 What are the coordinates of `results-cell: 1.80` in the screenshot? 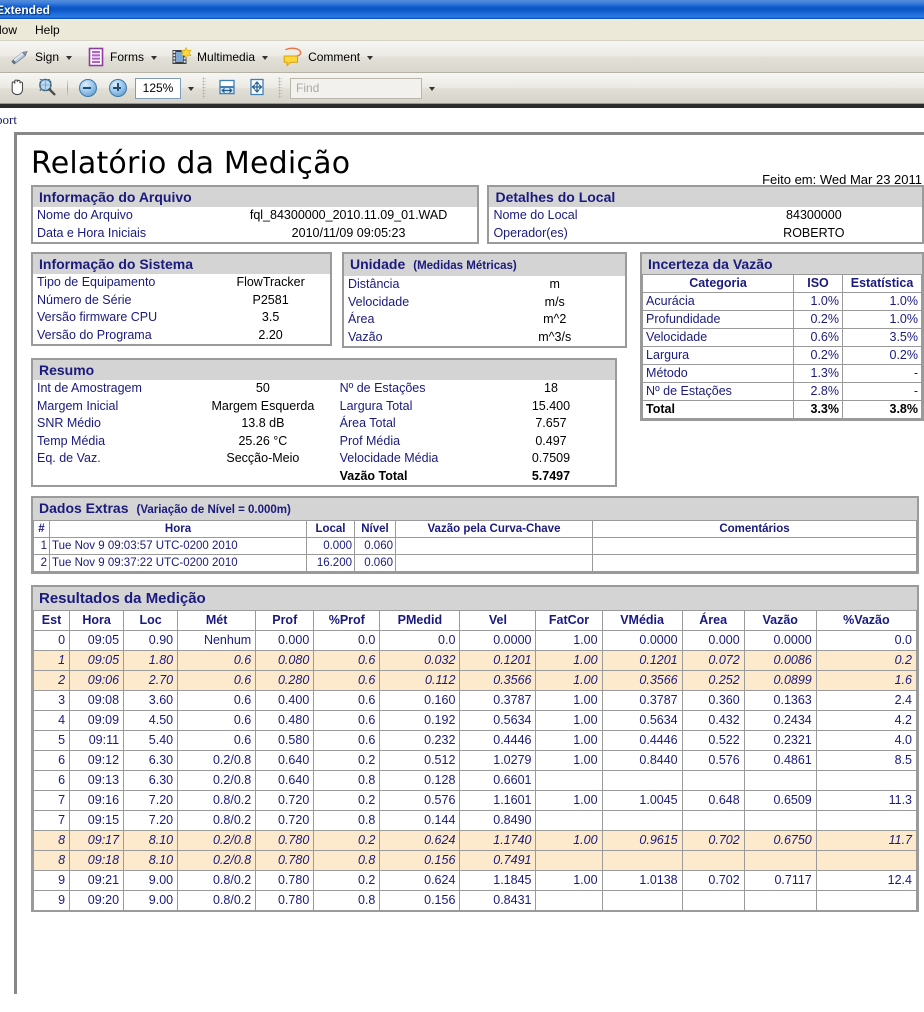 It's located at (151, 660).